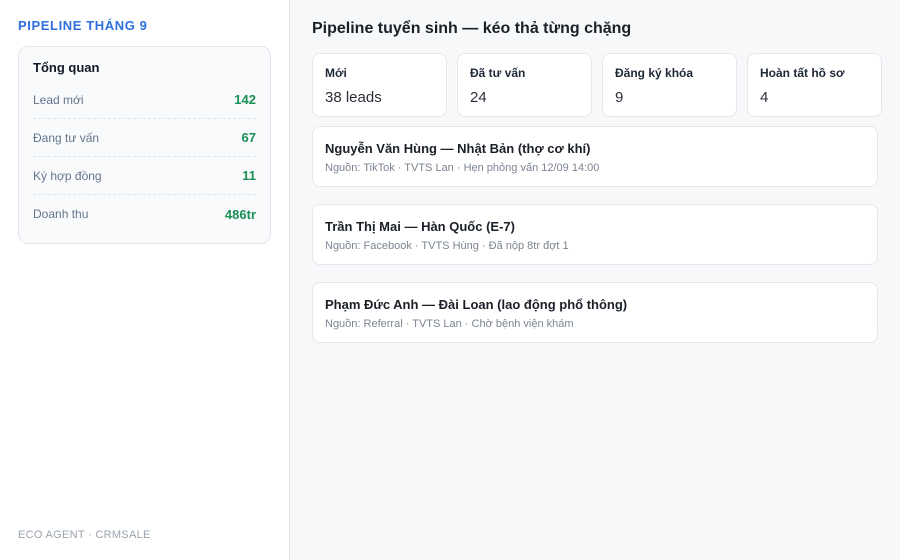  What do you see at coordinates (814, 85) in the screenshot?
I see `stage-card-completed: Hoàn tất hồ sơ 4` at bounding box center [814, 85].